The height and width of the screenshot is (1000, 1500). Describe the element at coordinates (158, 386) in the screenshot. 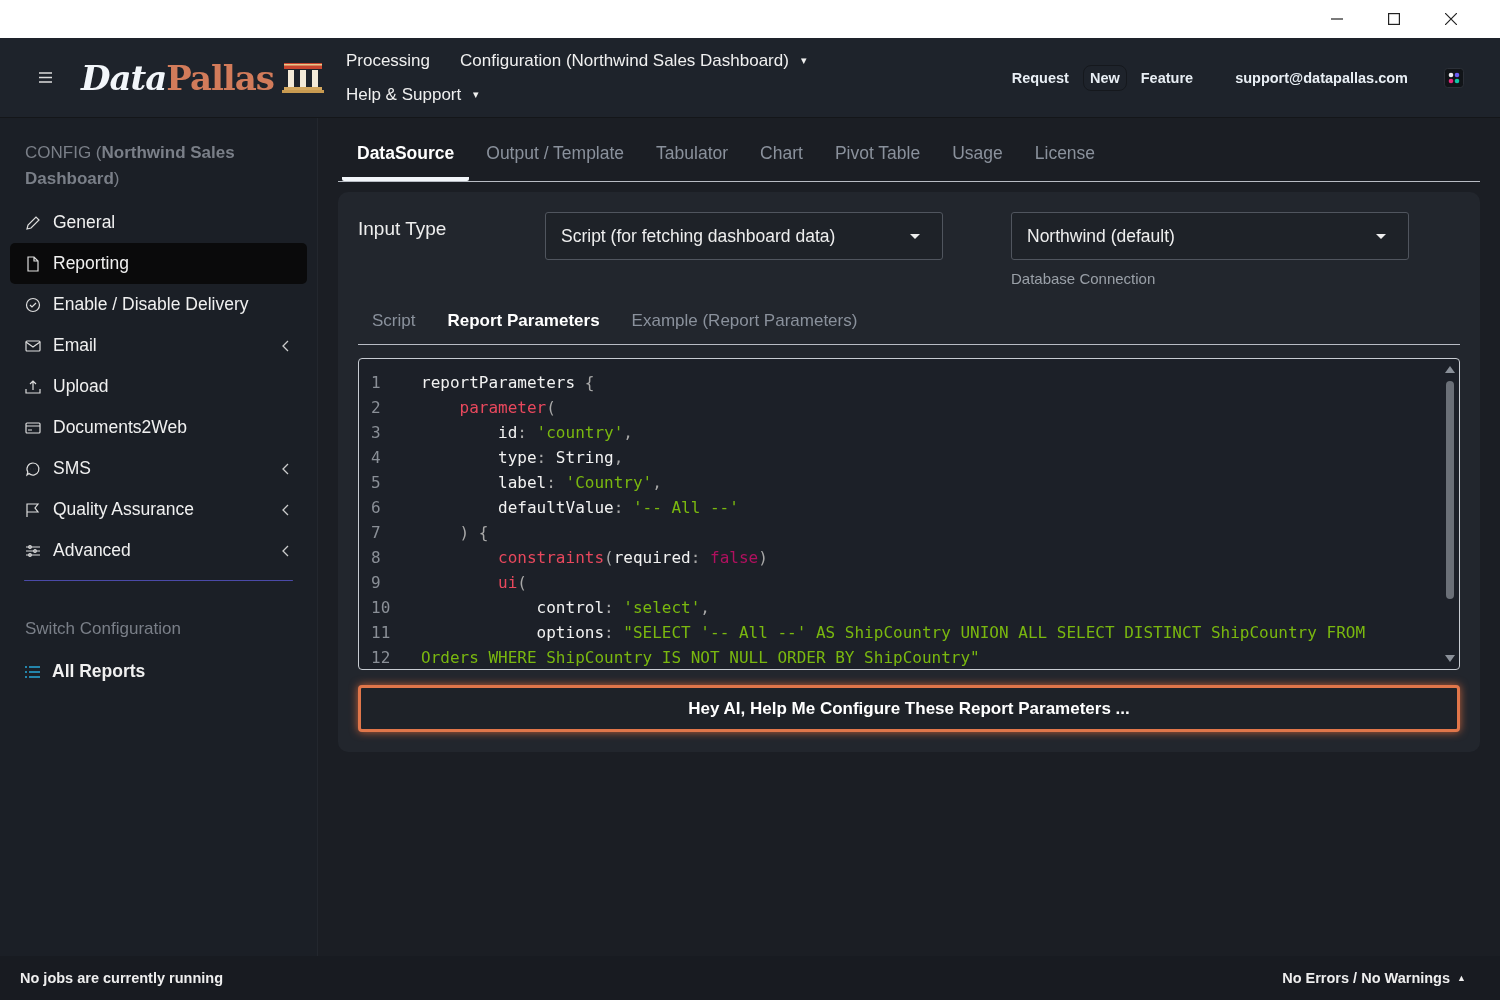

I see `sidebar-item: Upload` at that location.